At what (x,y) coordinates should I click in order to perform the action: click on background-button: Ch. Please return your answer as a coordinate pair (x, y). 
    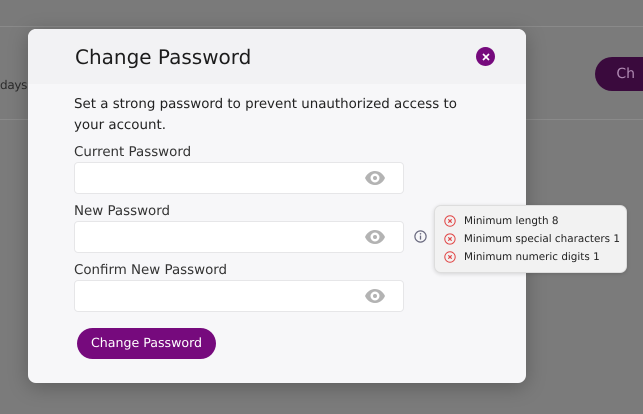
    Looking at the image, I should click on (619, 74).